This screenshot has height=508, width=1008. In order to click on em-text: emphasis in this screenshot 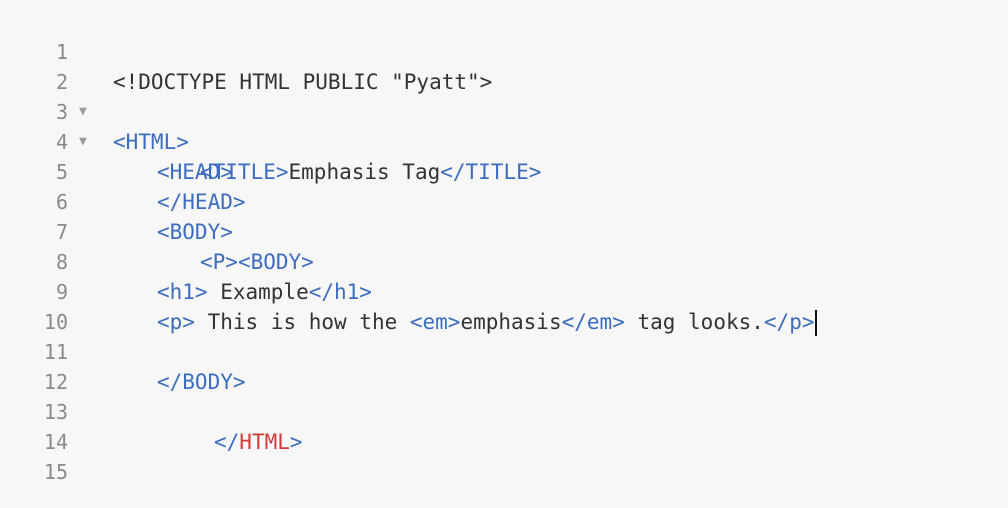, I will do `click(511, 322)`.